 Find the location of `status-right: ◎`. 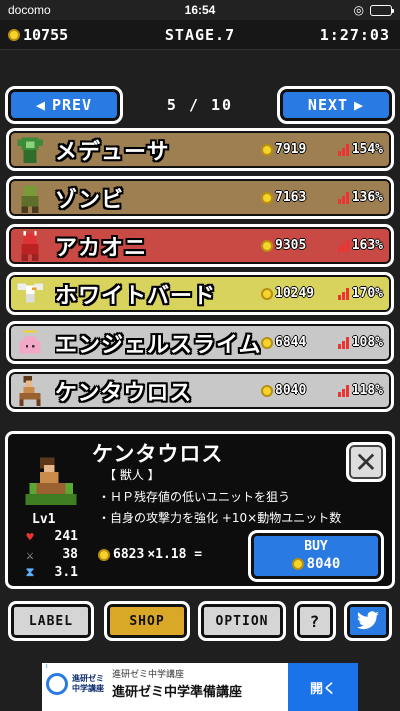

status-right: ◎ is located at coordinates (373, 10).